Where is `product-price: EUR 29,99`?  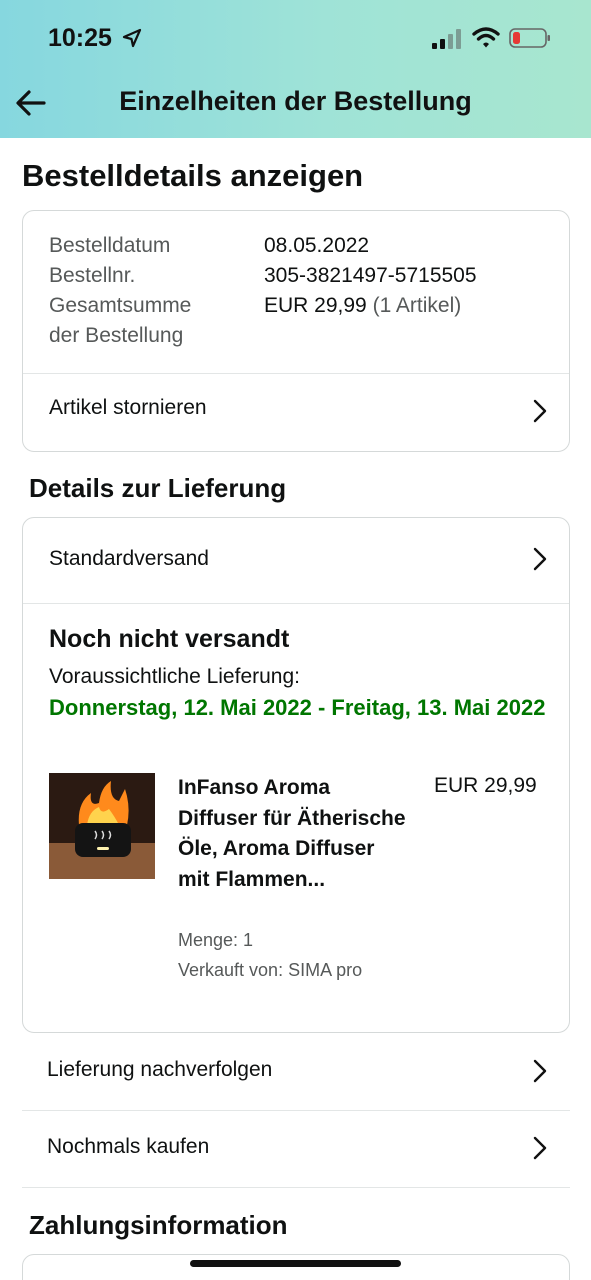
product-price: EUR 29,99 is located at coordinates (485, 785).